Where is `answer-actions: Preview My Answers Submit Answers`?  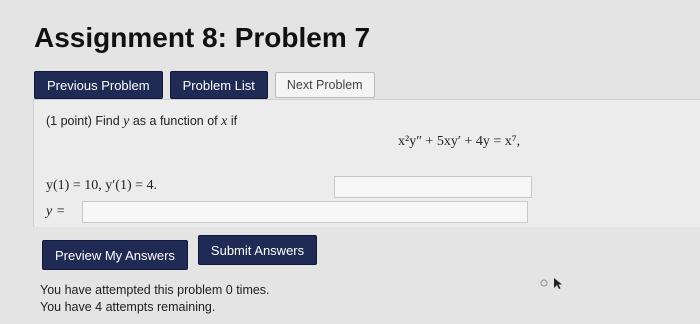
answer-actions: Preview My Answers Submit Answers is located at coordinates (180, 252).